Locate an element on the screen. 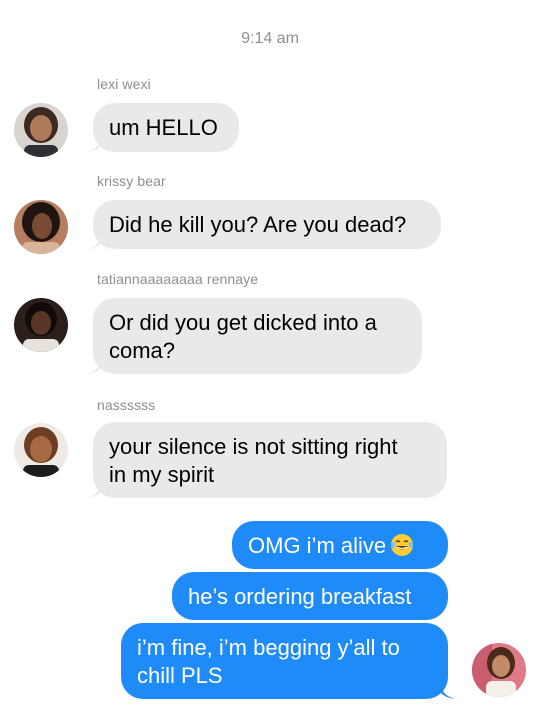 Image resolution: width=540 pixels, height=718 pixels. message-text-line: i’m fine, i’m begging y’all to is located at coordinates (268, 647).